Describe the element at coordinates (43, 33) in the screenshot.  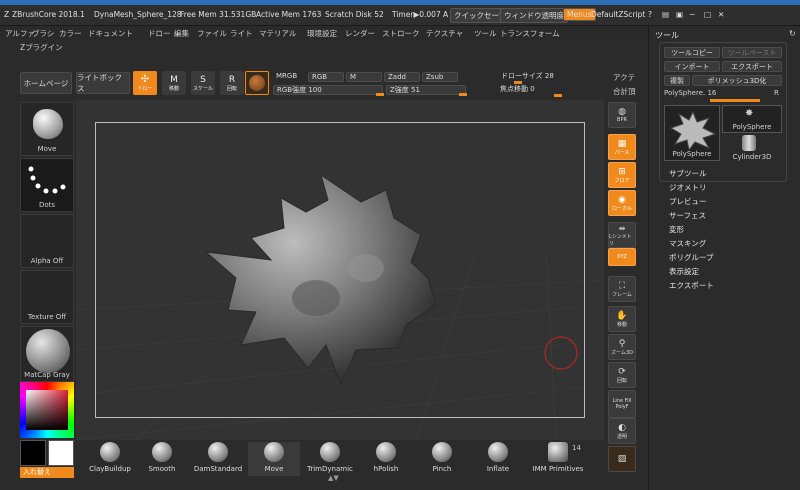
I see `menu-brush: ブラシ` at that location.